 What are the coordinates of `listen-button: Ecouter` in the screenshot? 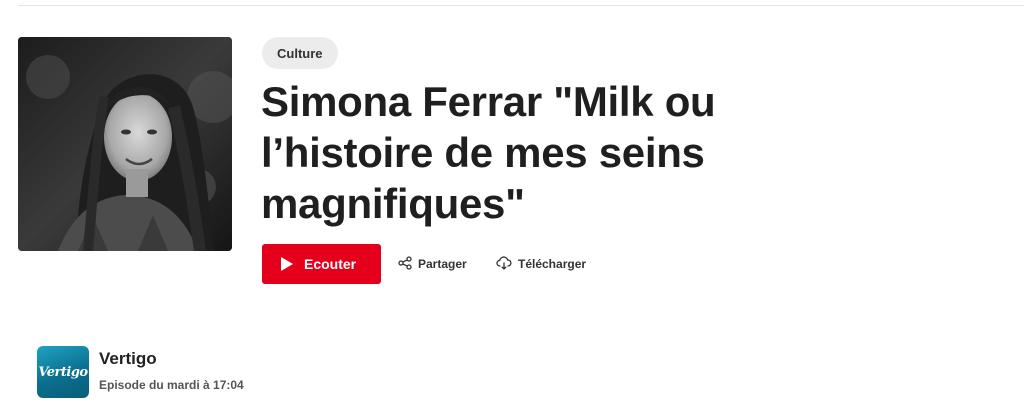 It's located at (321, 264).